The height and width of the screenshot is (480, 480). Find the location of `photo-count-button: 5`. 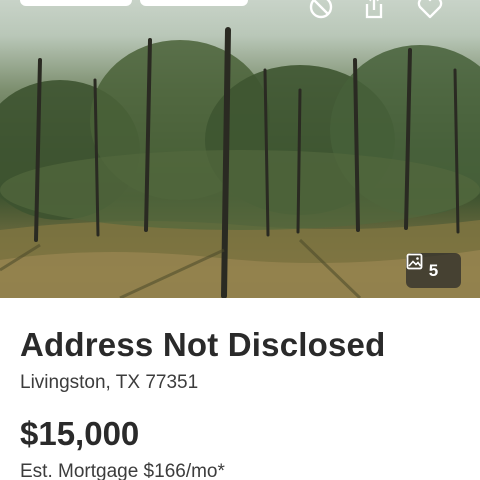

photo-count-button: 5 is located at coordinates (433, 270).